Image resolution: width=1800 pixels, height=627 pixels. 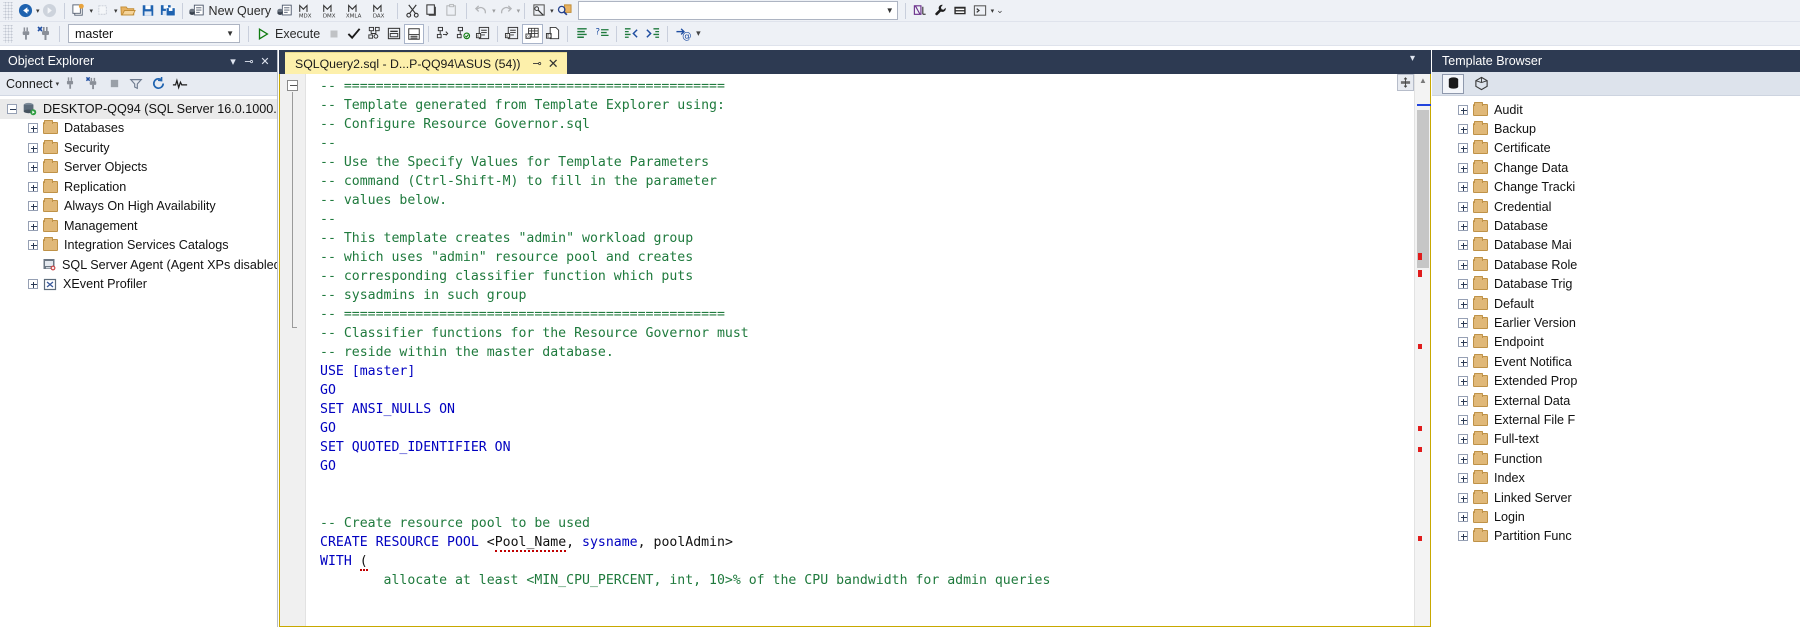 What do you see at coordinates (539, 11) in the screenshot?
I see `registered-servers-button` at bounding box center [539, 11].